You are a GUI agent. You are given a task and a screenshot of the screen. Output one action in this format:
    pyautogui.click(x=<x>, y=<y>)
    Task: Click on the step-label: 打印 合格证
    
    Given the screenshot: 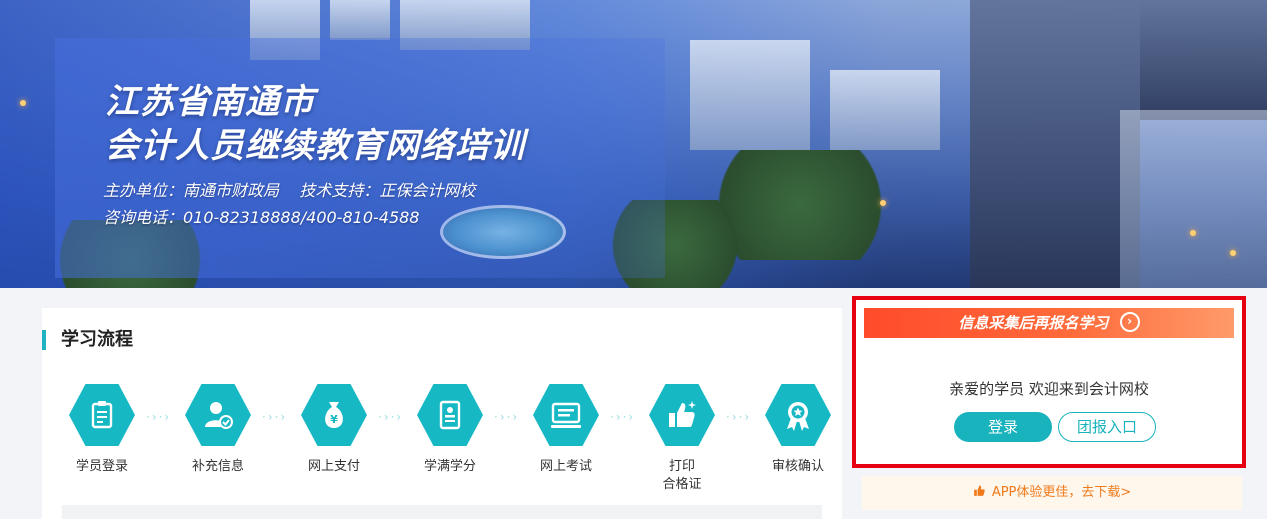 What is the action you would take?
    pyautogui.click(x=682, y=476)
    